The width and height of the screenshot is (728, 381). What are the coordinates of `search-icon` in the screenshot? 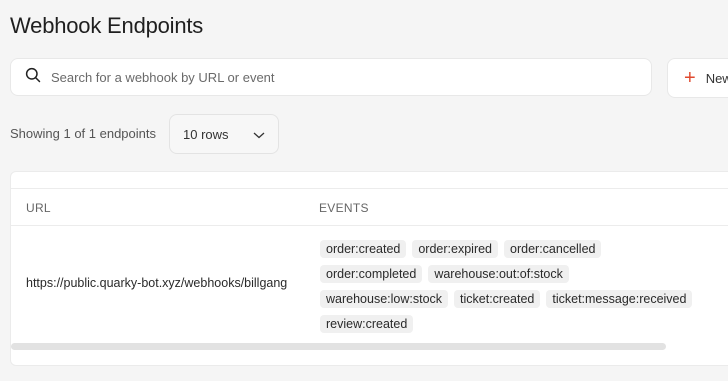 It's located at (33, 77).